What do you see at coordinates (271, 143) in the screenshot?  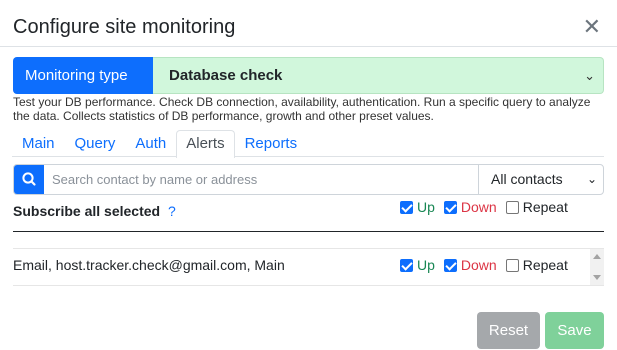 I see `tab-reports: Reports` at bounding box center [271, 143].